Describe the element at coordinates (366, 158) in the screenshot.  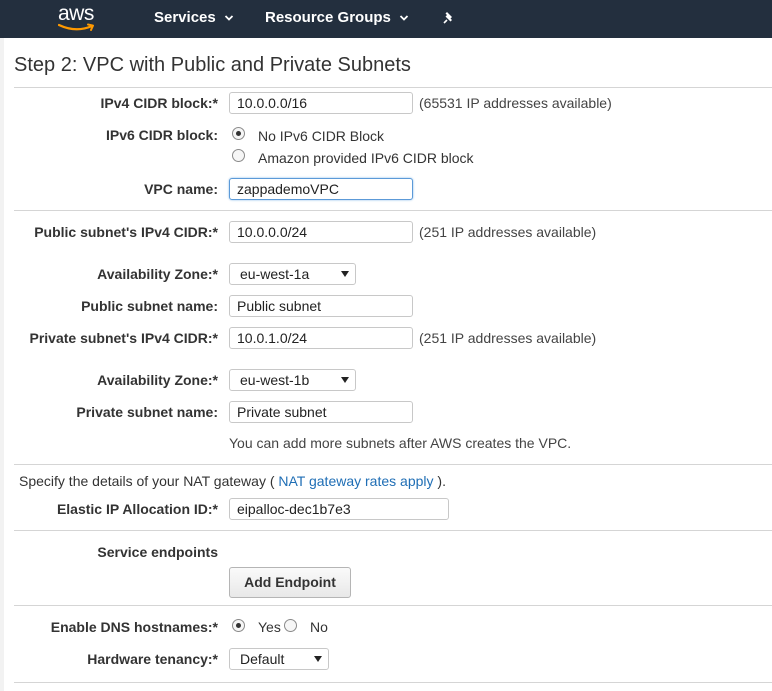
I see `ipv6-amazon-label: Amazon provided IPv6 CIDR block` at that location.